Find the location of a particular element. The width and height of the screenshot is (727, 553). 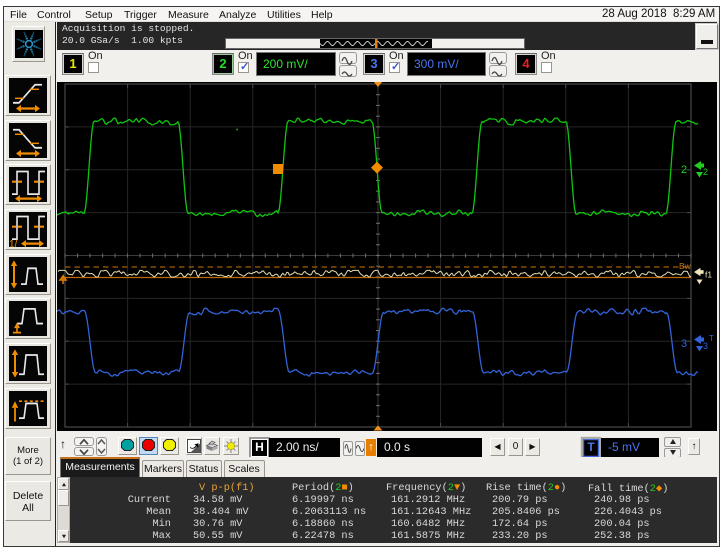

svg-text: f1 is located at coordinates (708, 275).